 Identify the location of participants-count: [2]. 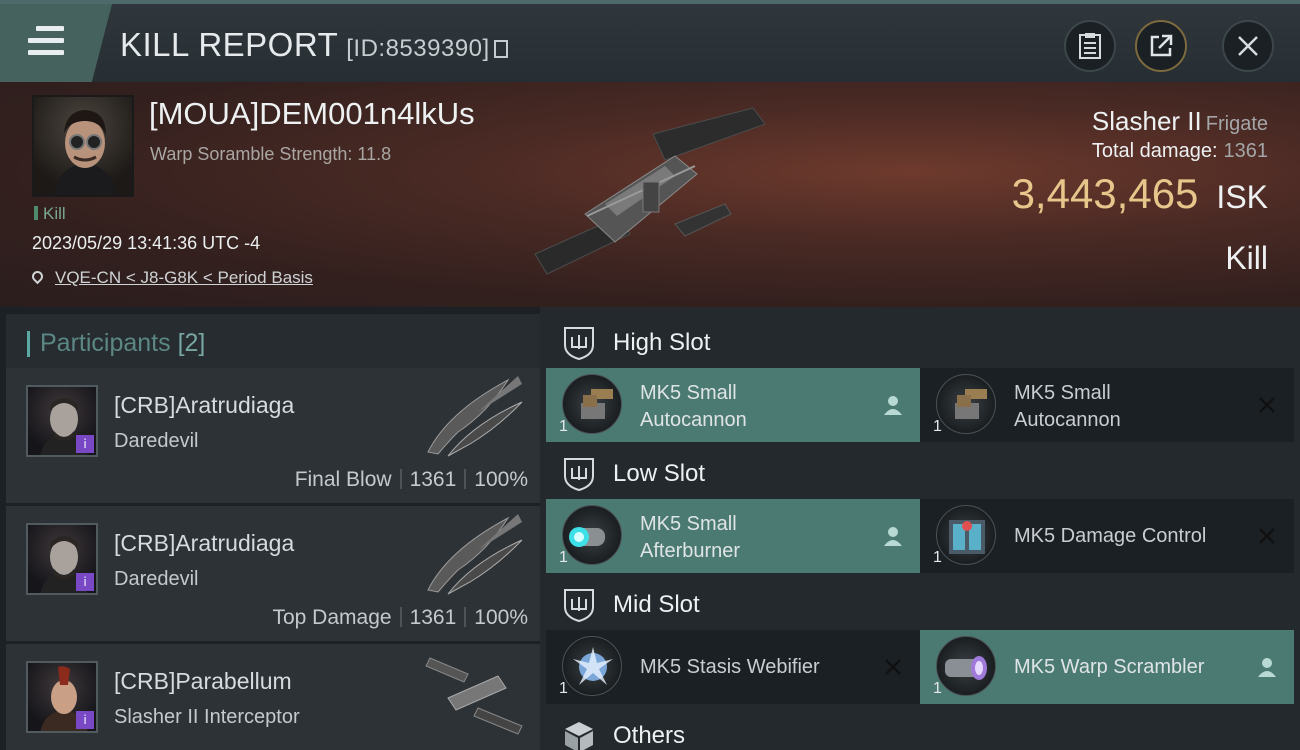
(191, 343).